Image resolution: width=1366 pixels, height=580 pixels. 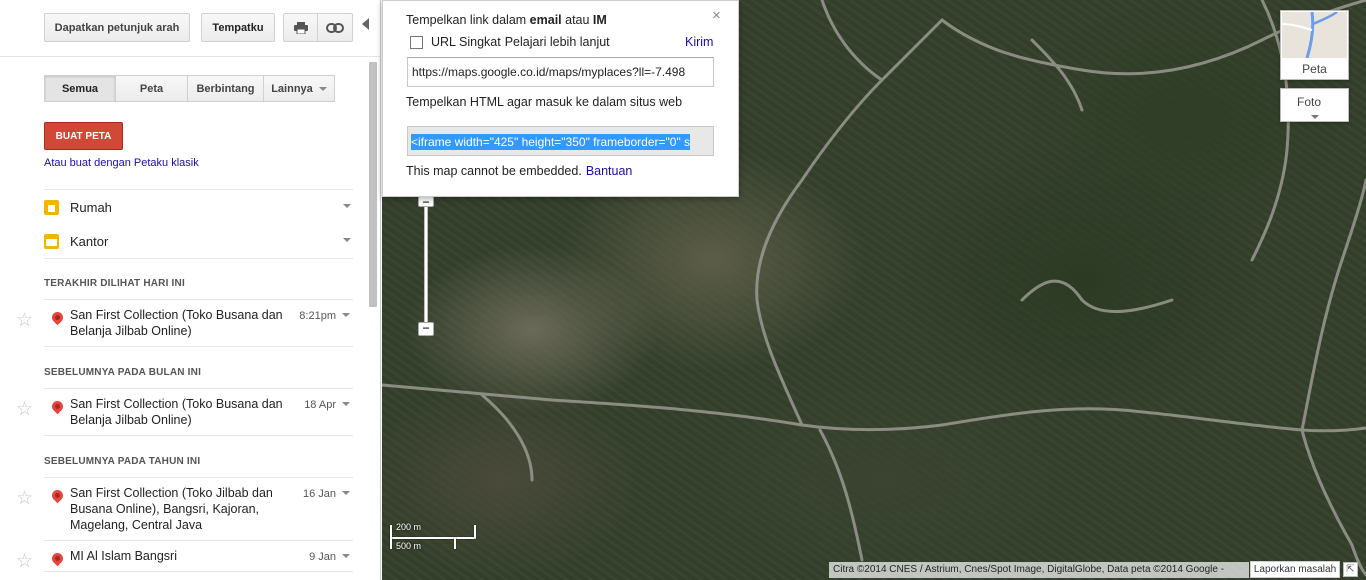 I want to click on work-label: Kantor, so click(x=89, y=241).